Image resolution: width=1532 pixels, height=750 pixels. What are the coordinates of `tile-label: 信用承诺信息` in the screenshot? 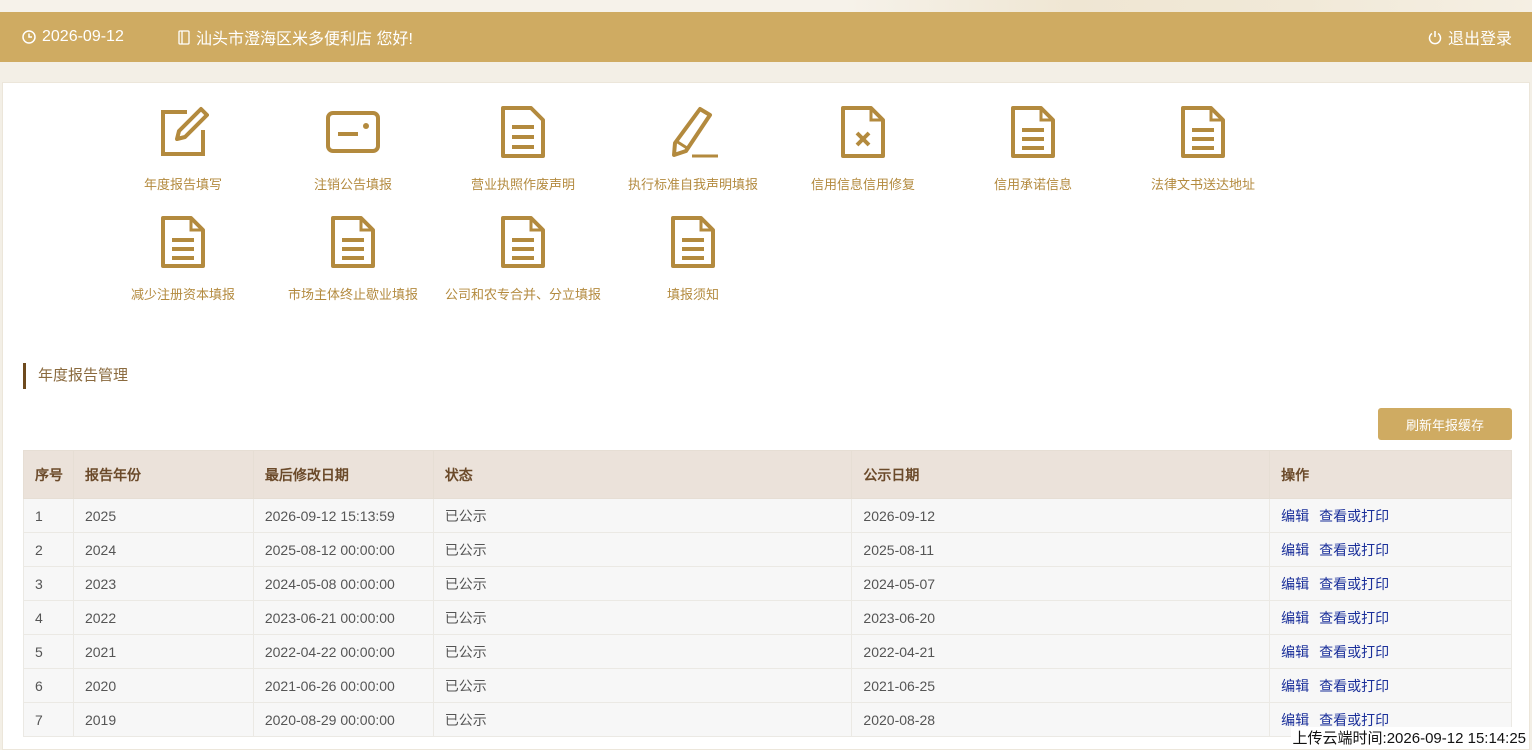 It's located at (1032, 184).